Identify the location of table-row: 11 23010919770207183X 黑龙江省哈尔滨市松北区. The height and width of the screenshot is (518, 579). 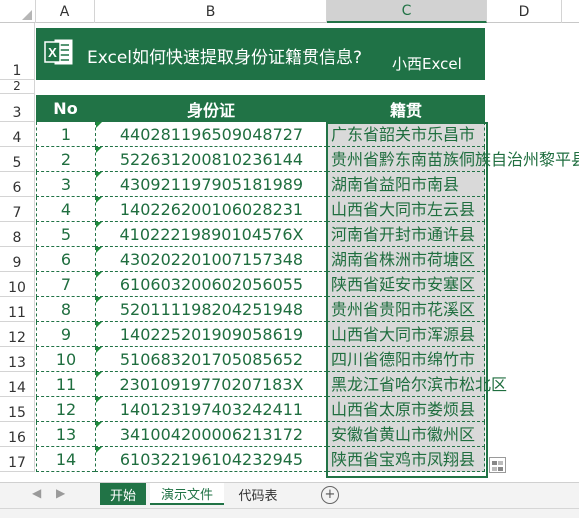
(271, 384).